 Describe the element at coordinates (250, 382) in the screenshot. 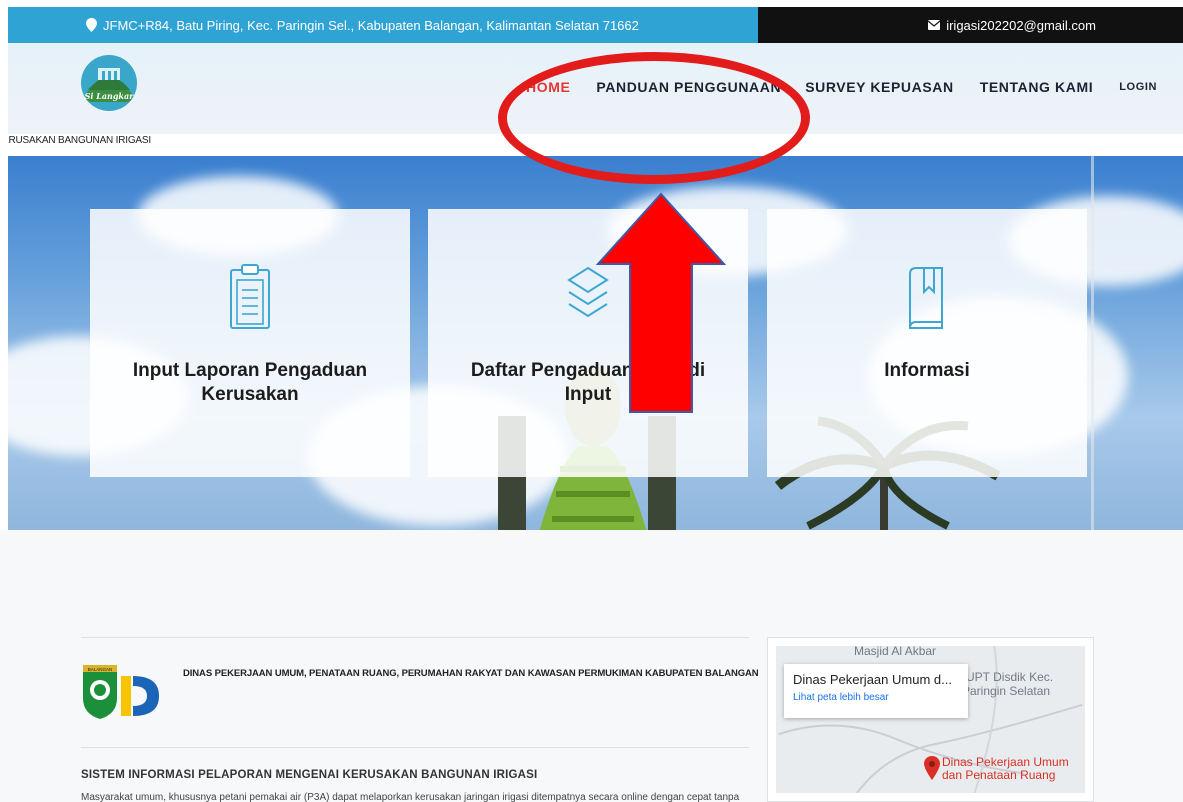

I see `card-title: Input Laporan Pengaduan Kerusakan` at that location.